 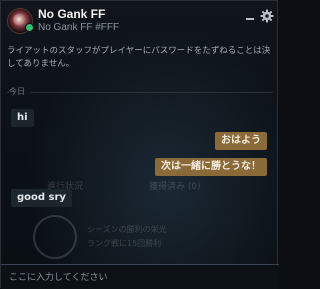 I want to click on security-notice: ライアットのスタッフがプレイヤーにパスワードをたずねることは決してありません。, so click(x=139, y=57).